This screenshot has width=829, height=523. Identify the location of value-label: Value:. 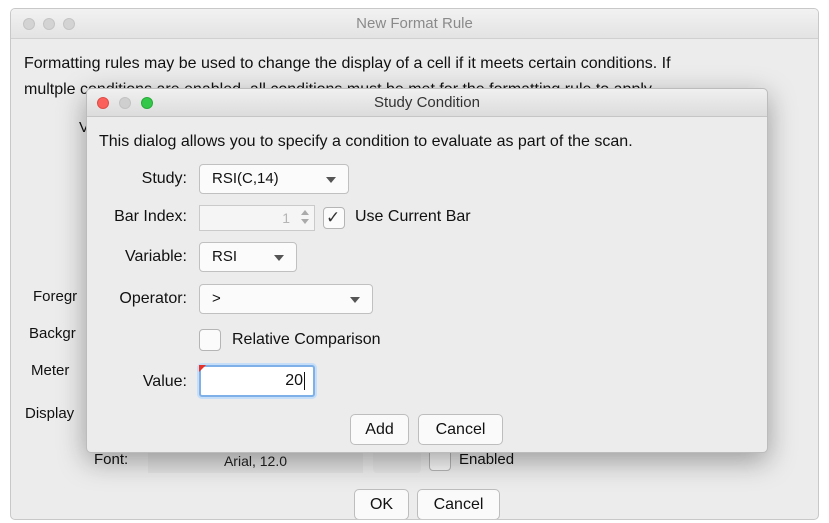
(164, 381).